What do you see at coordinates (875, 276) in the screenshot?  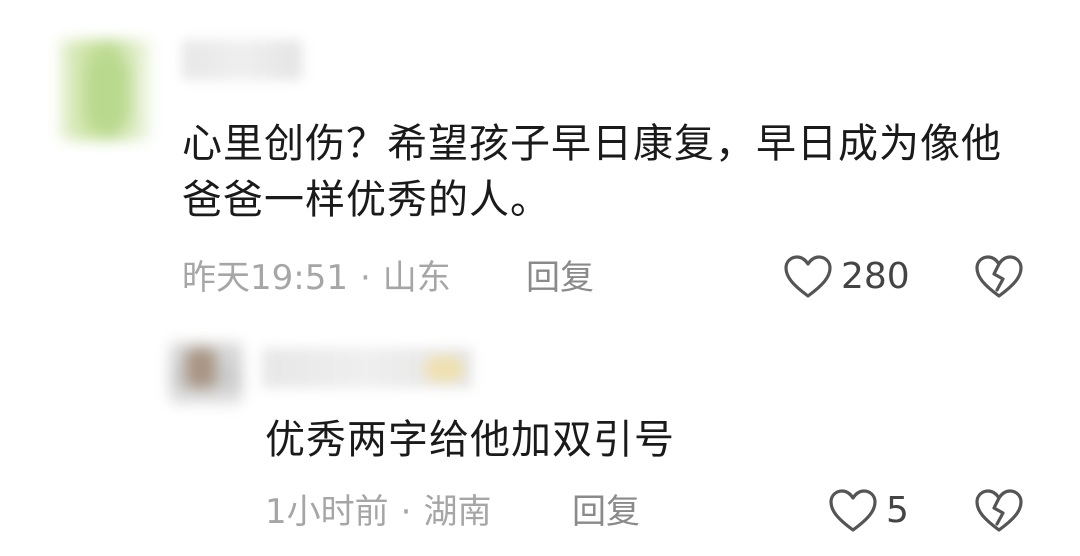 I see `like-count: 280` at bounding box center [875, 276].